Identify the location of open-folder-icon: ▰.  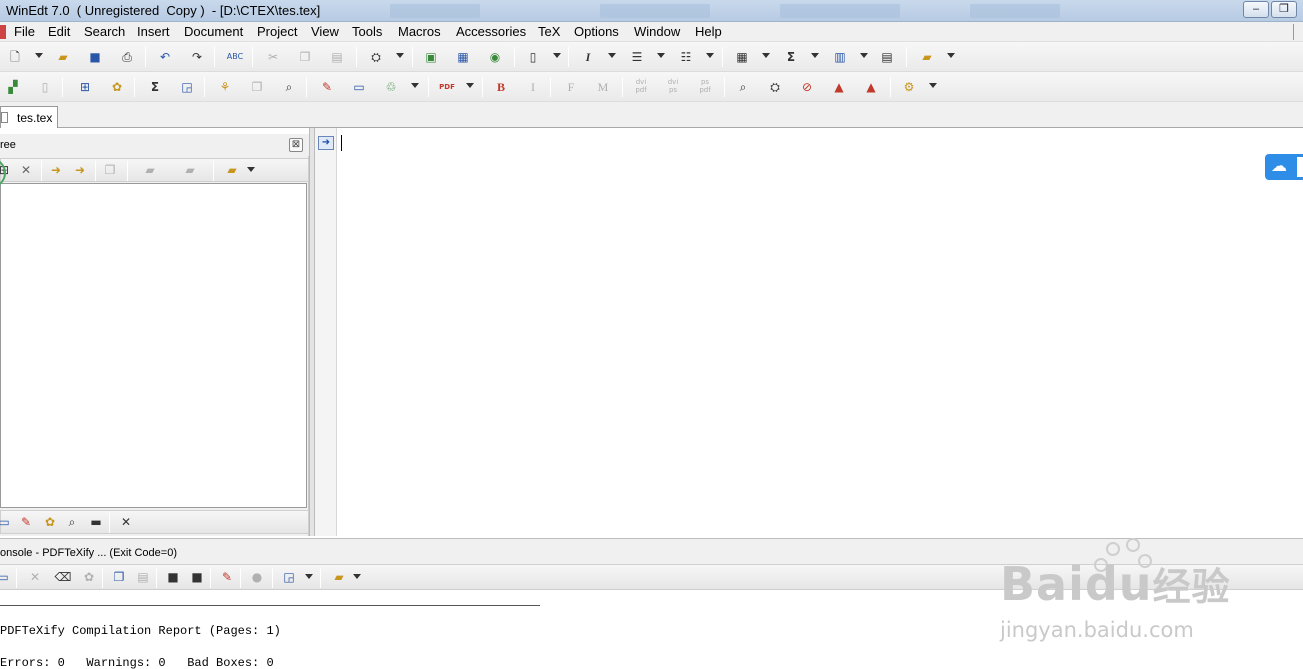
(63, 57).